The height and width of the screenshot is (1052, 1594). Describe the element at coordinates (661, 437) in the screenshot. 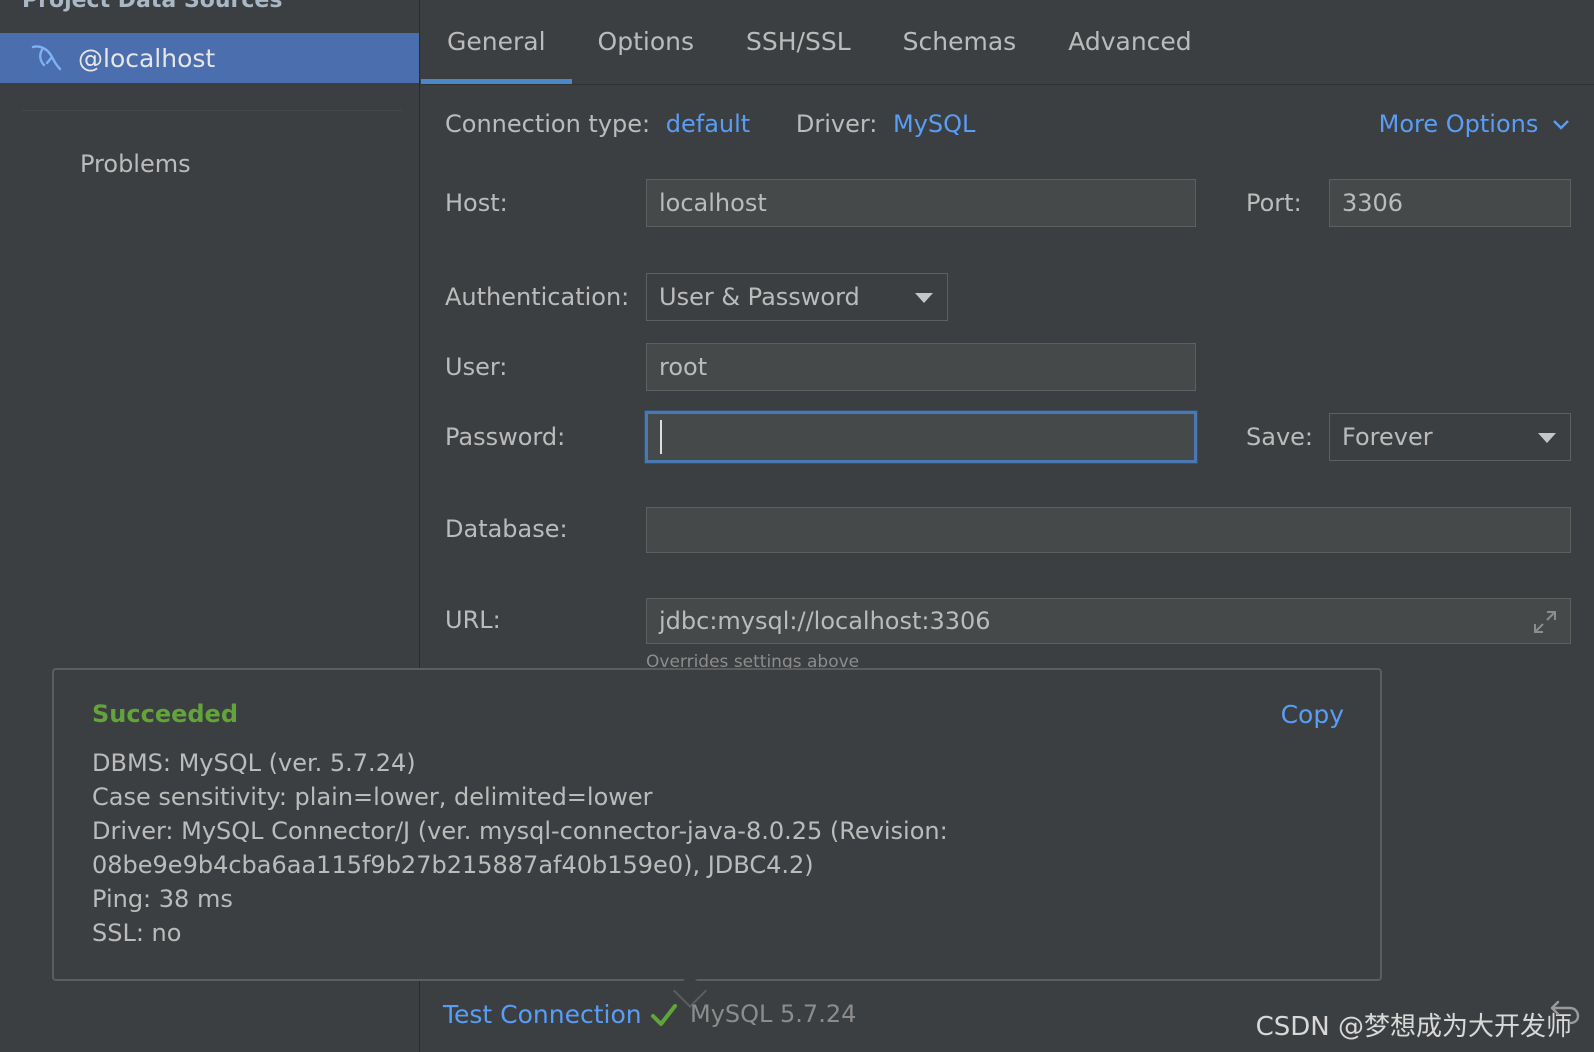

I see `text-caret` at that location.